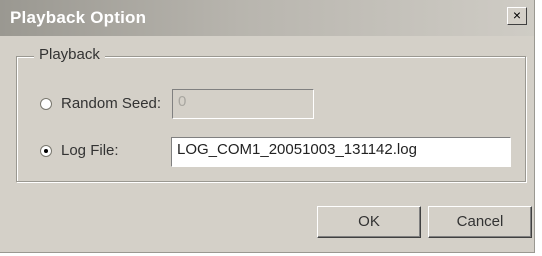  I want to click on close-icon: ×, so click(517, 15).